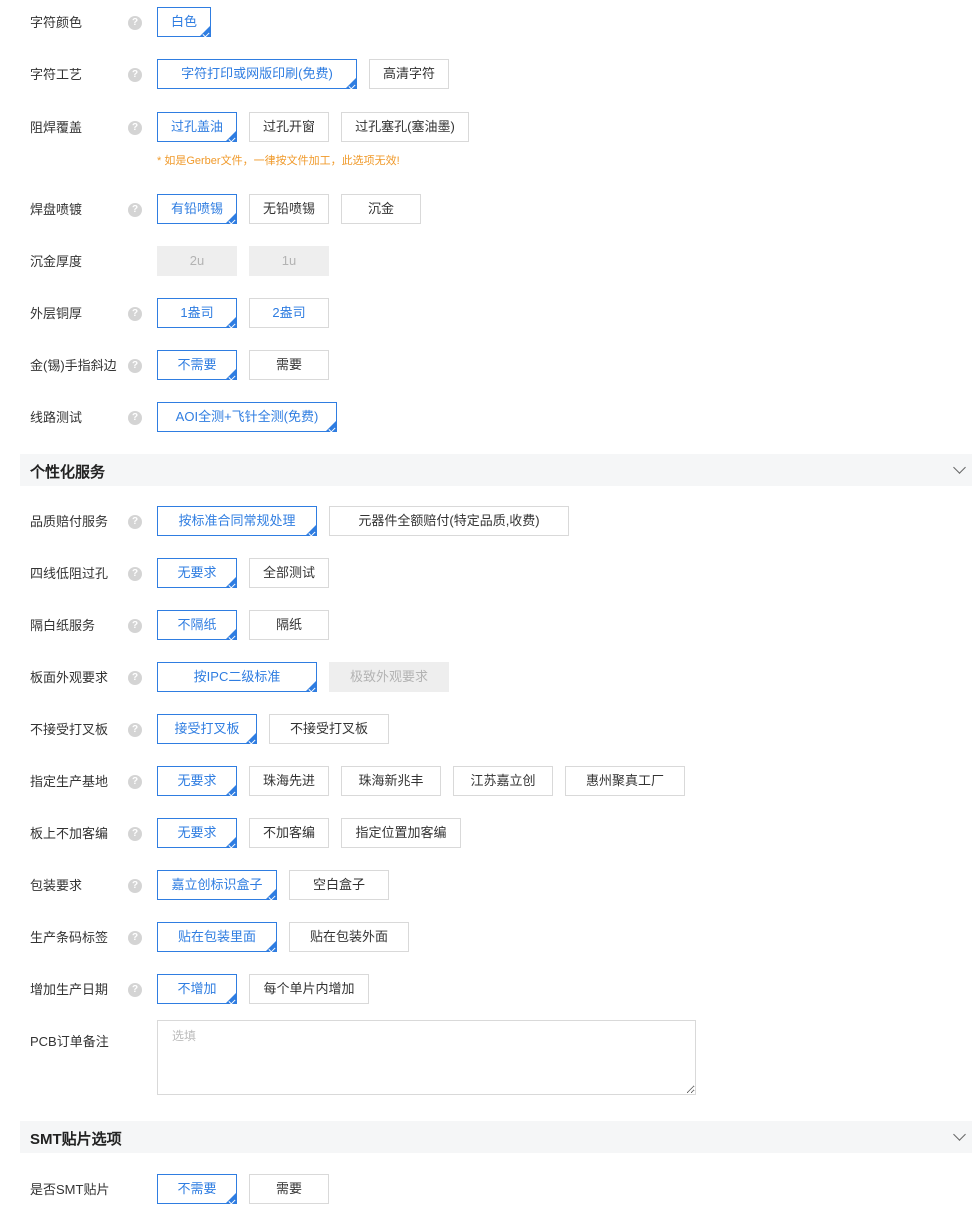 This screenshot has width=972, height=1212. I want to click on option-test-all: 全部测试, so click(289, 573).